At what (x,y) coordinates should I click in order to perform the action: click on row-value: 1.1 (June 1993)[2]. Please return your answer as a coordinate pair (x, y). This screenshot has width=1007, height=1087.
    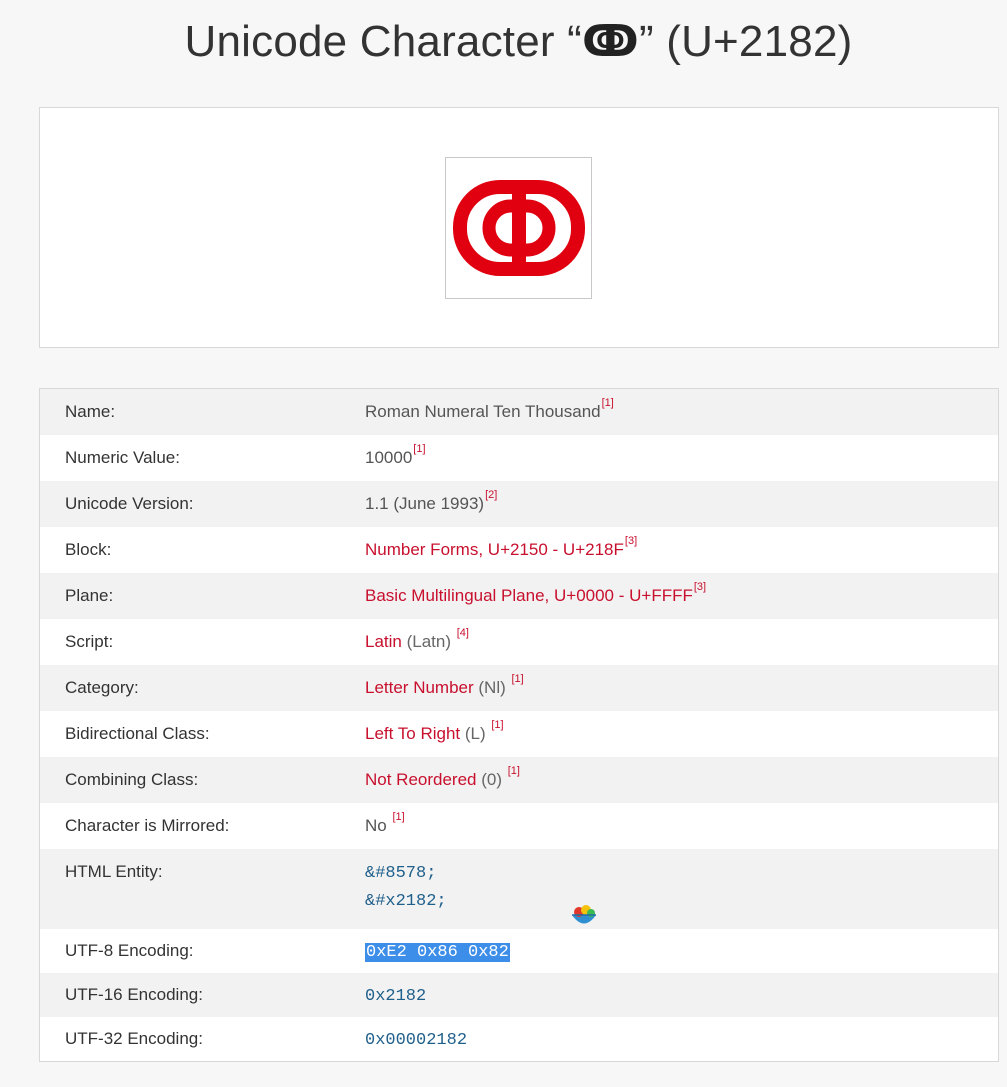
    Looking at the image, I should click on (431, 501).